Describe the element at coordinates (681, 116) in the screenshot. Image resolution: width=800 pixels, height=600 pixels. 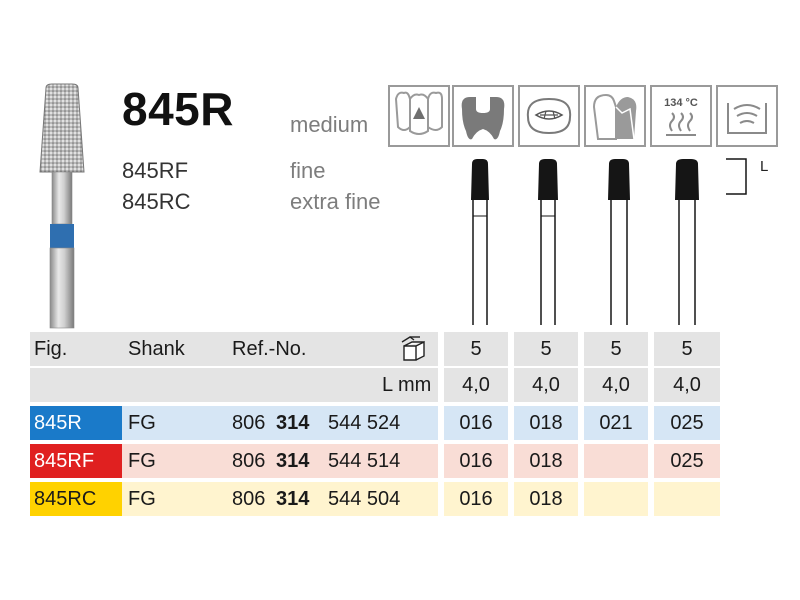
I see `sterilization-icon: 134 °C` at that location.